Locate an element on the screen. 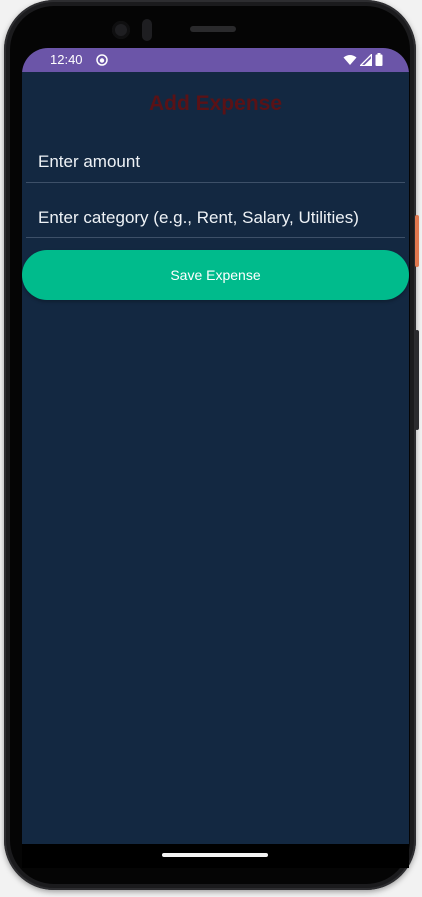 This screenshot has height=897, width=422. front-camera is located at coordinates (121, 30).